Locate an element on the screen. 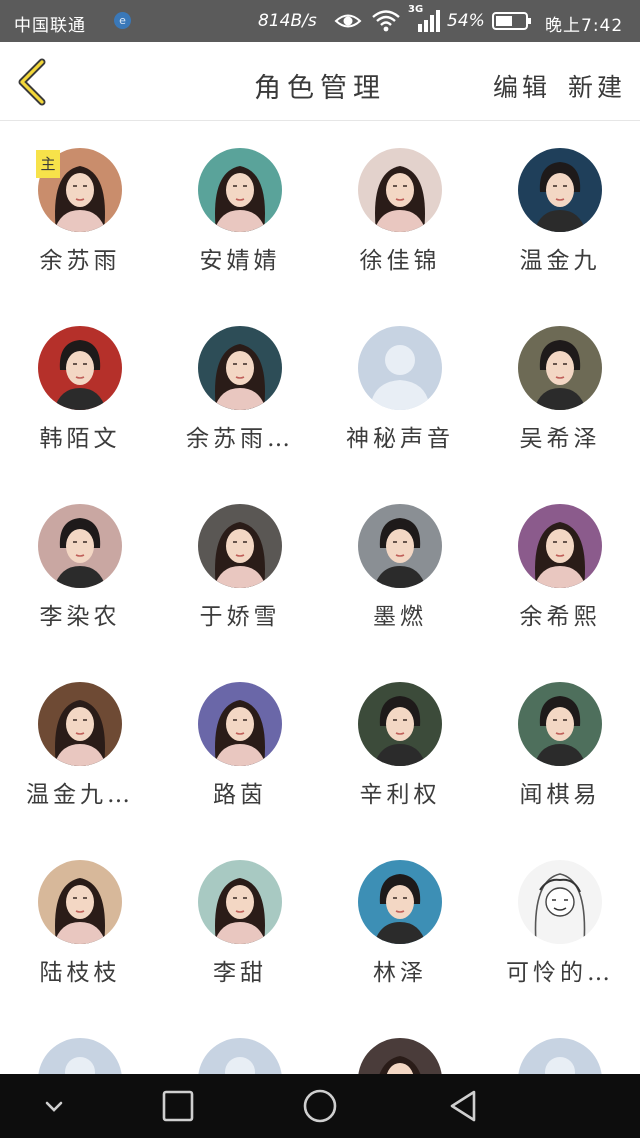 Image resolution: width=640 pixels, height=1138 pixels. character-name: 余苏雨 is located at coordinates (80, 261).